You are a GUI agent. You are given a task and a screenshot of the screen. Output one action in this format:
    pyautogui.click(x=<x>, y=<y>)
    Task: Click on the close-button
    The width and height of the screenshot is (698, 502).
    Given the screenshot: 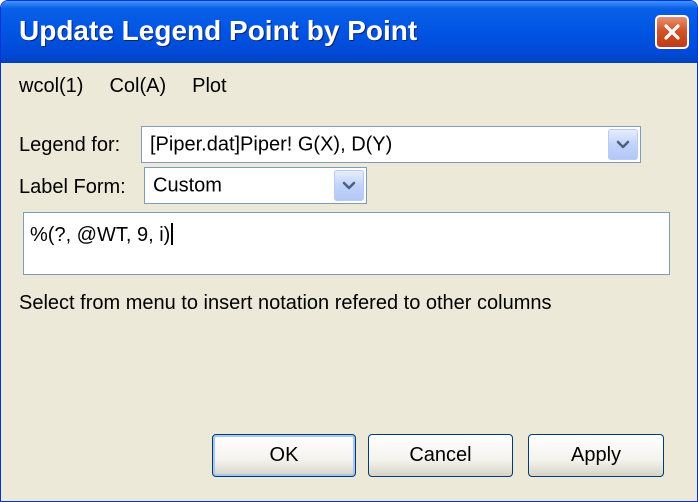 What is the action you would take?
    pyautogui.click(x=672, y=32)
    